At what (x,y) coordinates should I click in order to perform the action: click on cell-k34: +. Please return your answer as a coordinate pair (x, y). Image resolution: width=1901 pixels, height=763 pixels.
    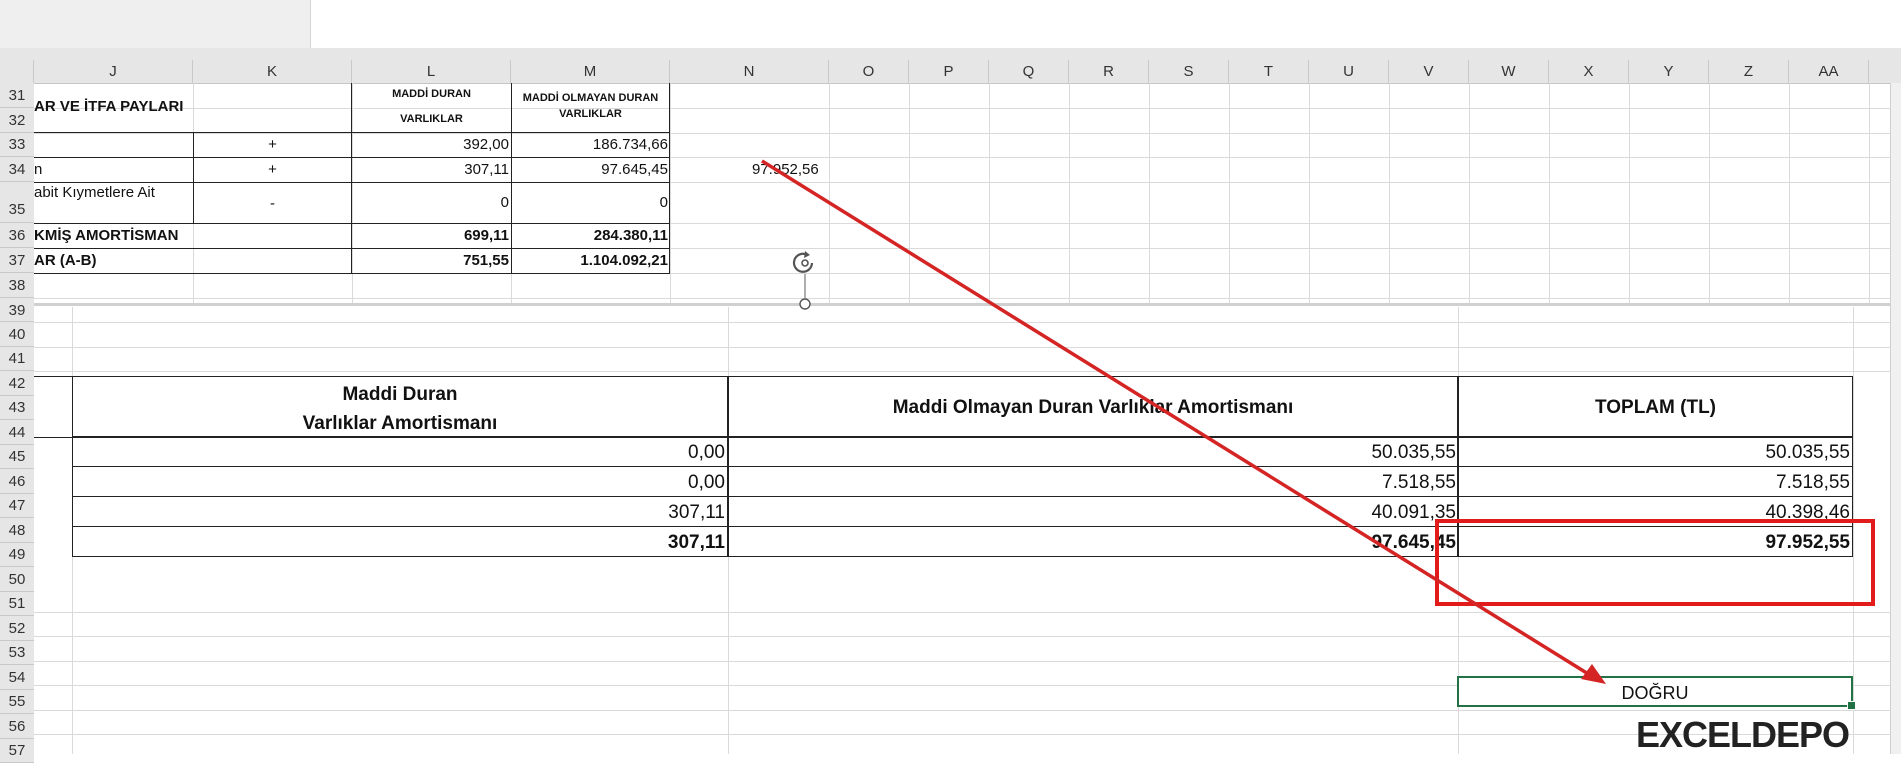
    Looking at the image, I should click on (272, 169).